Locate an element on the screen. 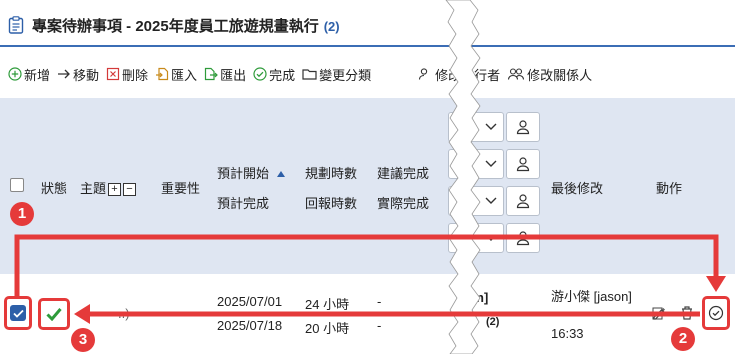 The image size is (735, 354). status-done-indicator is located at coordinates (54, 314).